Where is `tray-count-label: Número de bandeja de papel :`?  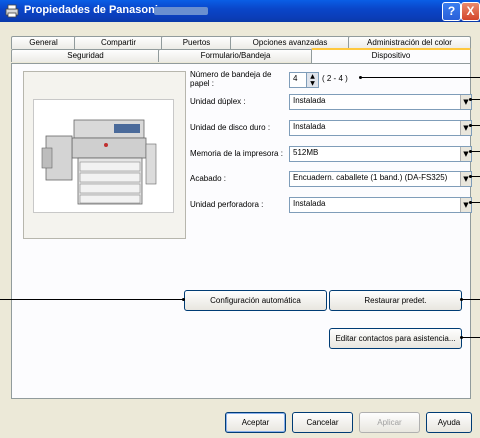 tray-count-label: Número de bandeja de papel : is located at coordinates (238, 79).